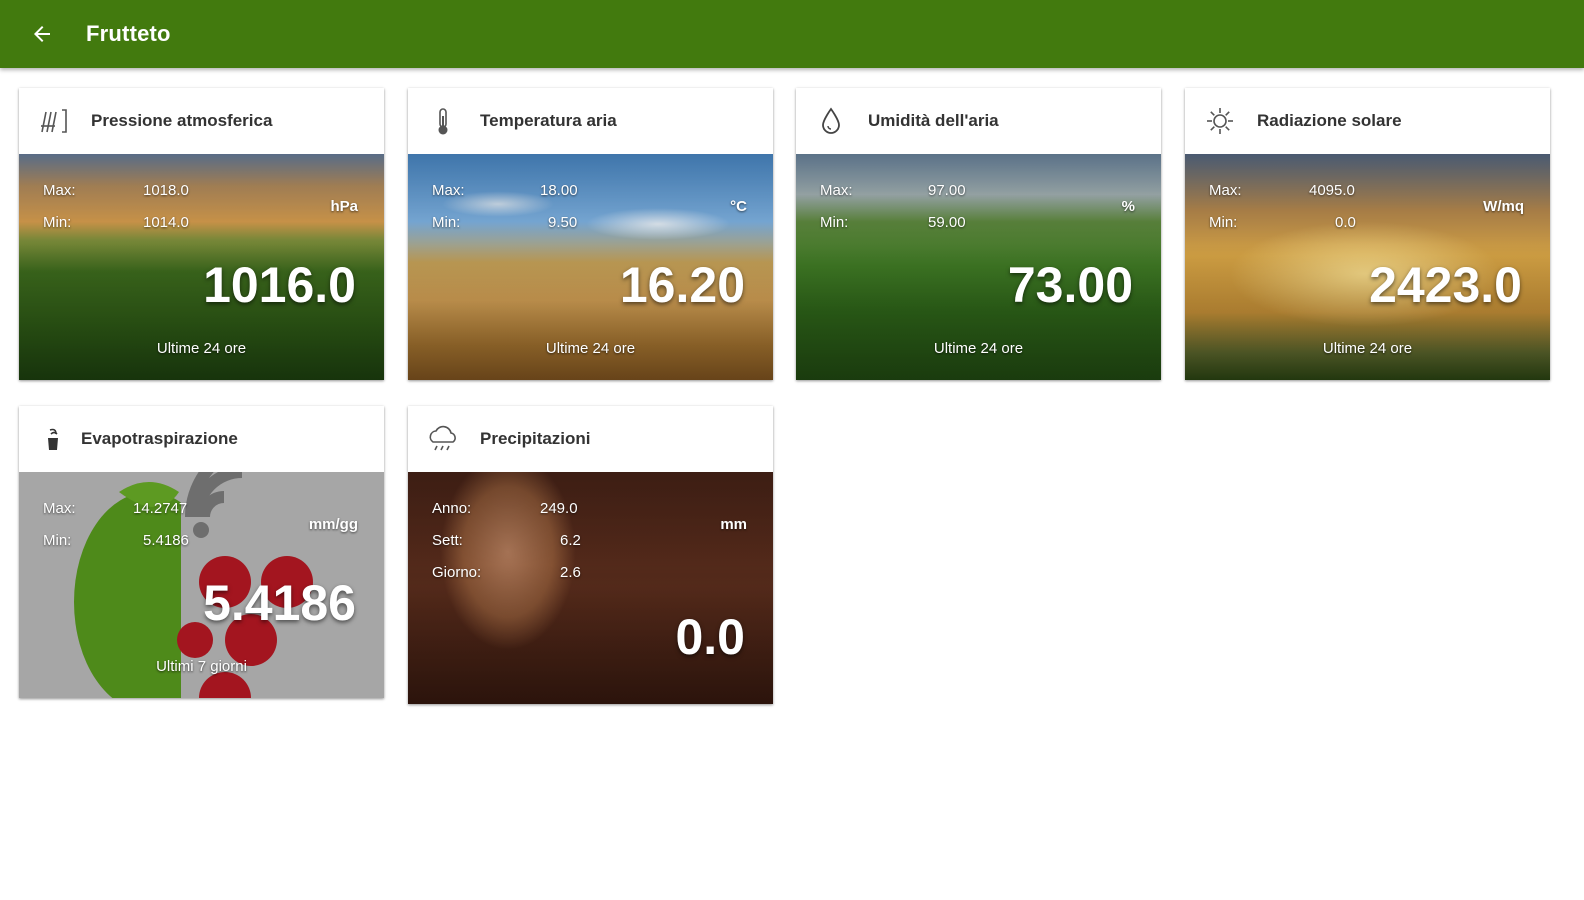 The image size is (1584, 900). I want to click on arrow-back-icon, so click(42, 34).